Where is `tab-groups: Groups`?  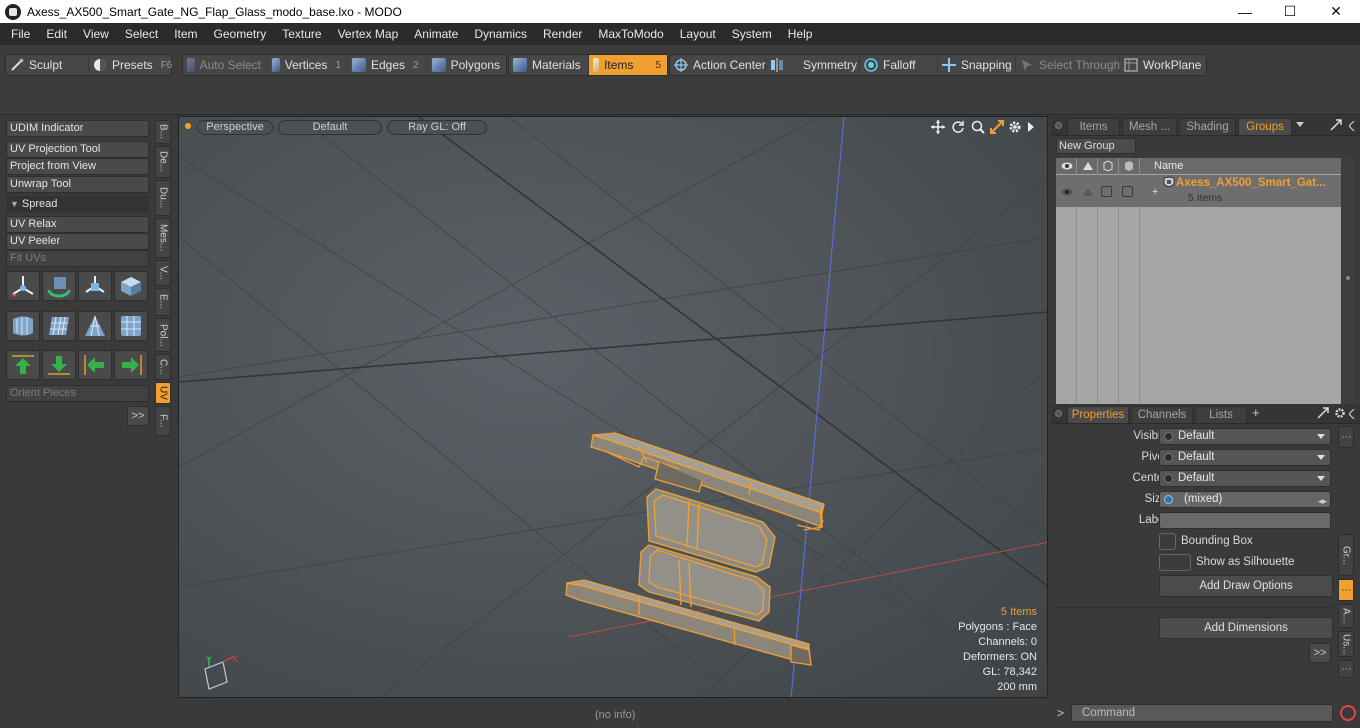 tab-groups: Groups is located at coordinates (1265, 126).